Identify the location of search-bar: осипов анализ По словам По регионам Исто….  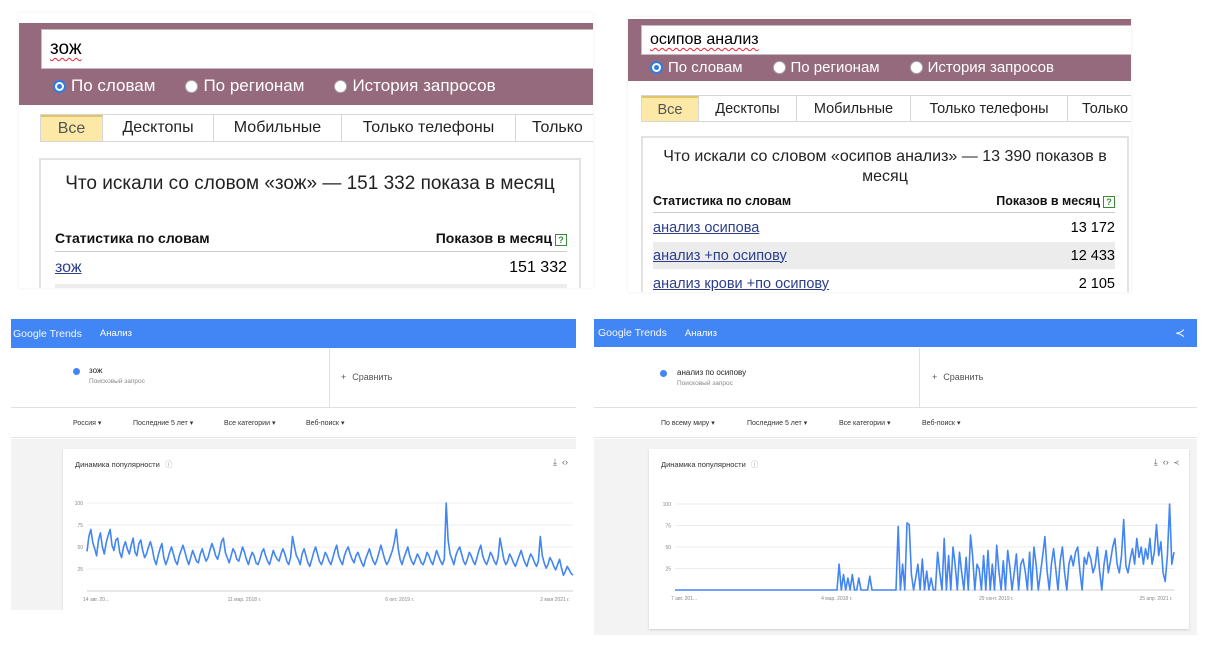
(879, 50).